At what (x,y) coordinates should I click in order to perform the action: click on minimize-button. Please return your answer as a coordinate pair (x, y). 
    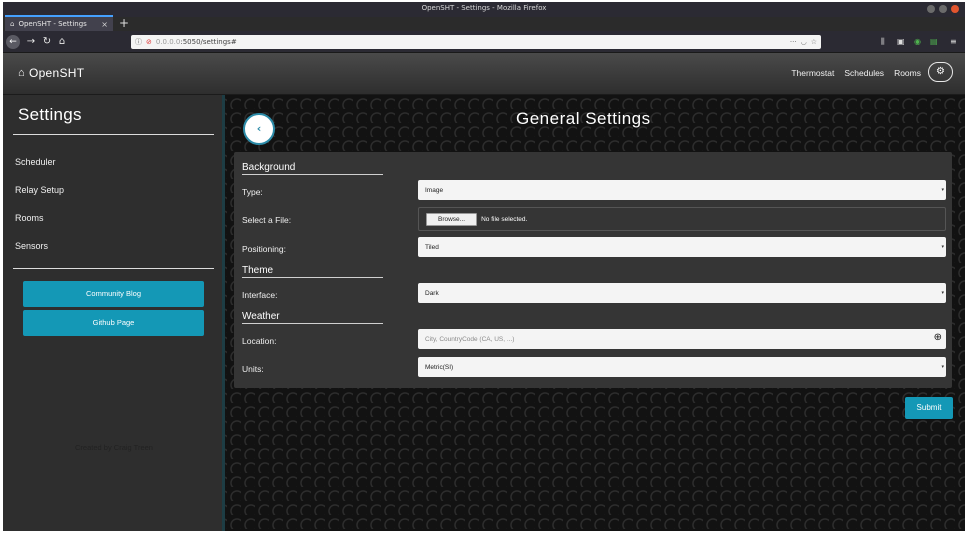
    Looking at the image, I should click on (931, 9).